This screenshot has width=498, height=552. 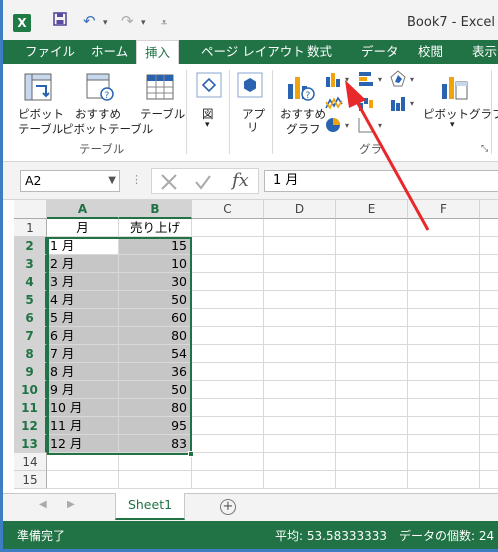 What do you see at coordinates (83, 209) in the screenshot?
I see `column-header-a: A` at bounding box center [83, 209].